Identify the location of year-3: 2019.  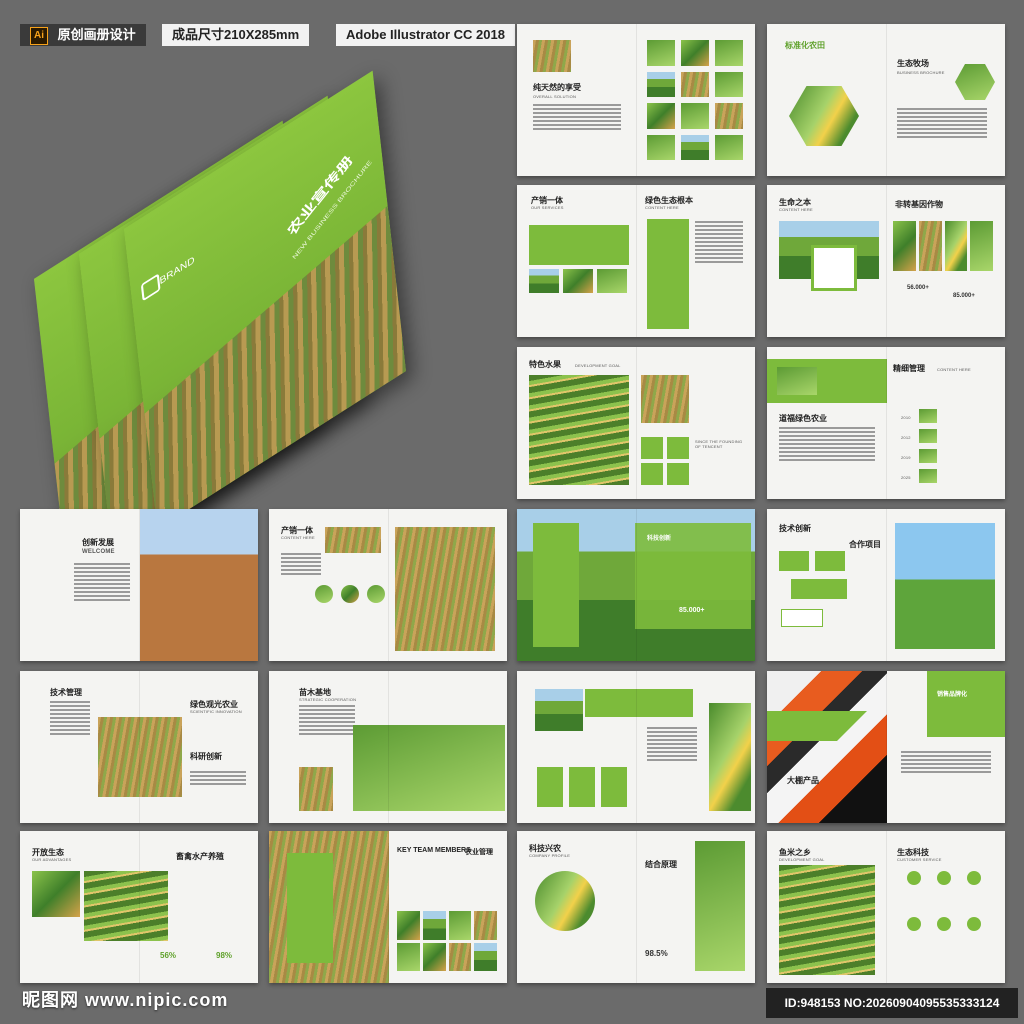
(906, 457).